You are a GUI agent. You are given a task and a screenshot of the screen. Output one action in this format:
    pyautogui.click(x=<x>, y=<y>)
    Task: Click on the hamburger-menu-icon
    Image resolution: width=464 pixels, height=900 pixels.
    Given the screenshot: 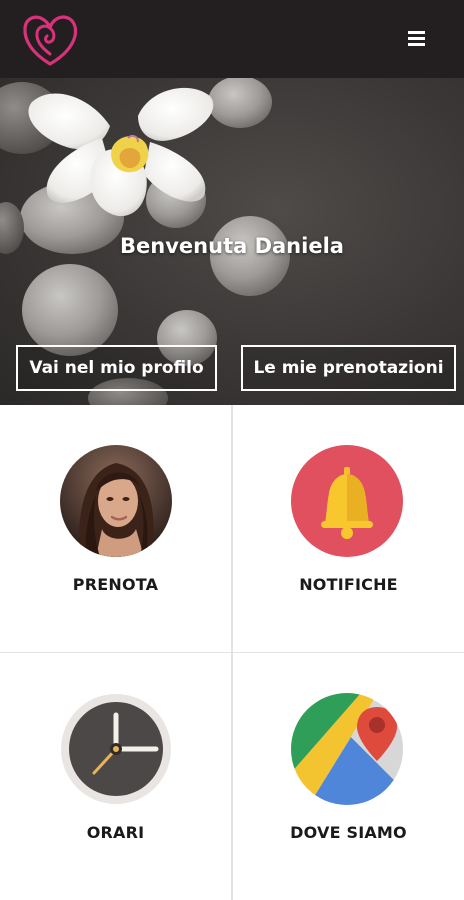 What is the action you would take?
    pyautogui.click(x=417, y=39)
    